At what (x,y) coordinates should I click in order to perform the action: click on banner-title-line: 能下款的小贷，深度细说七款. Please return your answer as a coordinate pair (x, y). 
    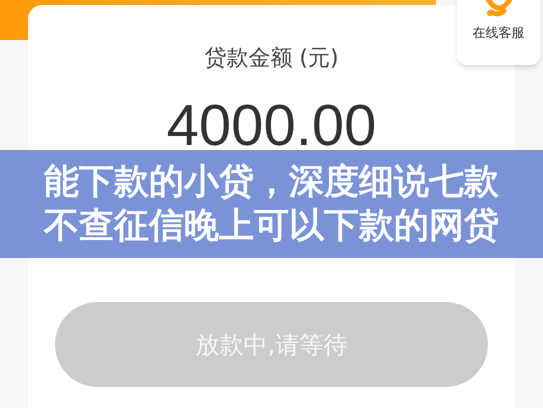
    Looking at the image, I should click on (271, 182).